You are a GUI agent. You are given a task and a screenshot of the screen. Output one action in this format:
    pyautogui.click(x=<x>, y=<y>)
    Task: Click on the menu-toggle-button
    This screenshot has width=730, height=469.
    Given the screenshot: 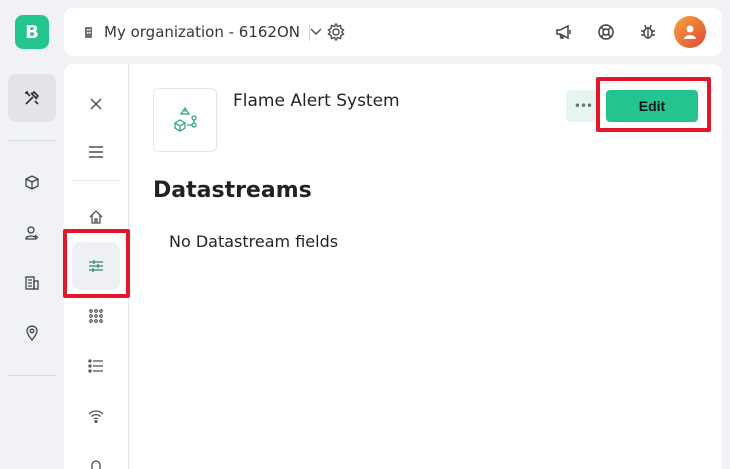 What is the action you would take?
    pyautogui.click(x=96, y=152)
    